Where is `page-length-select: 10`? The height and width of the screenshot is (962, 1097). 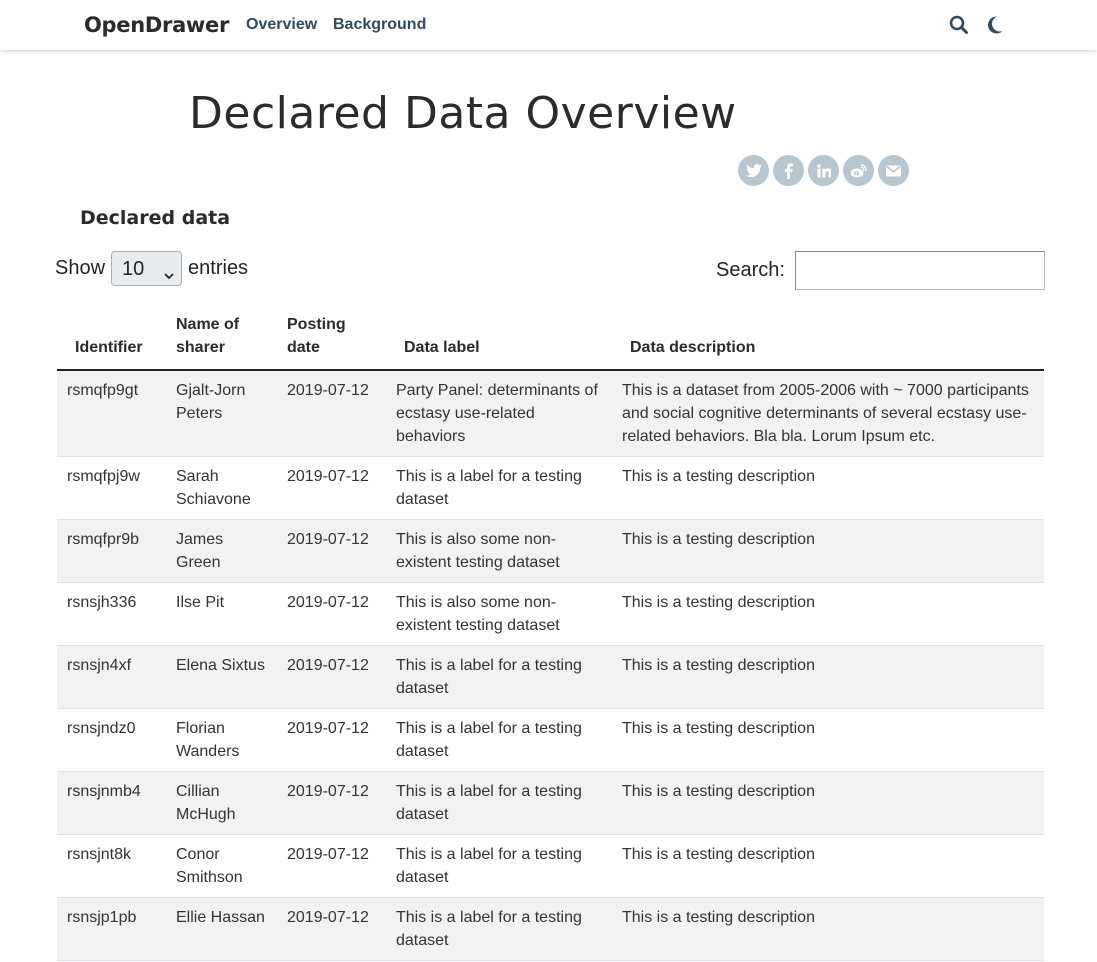 page-length-select: 10 is located at coordinates (147, 268).